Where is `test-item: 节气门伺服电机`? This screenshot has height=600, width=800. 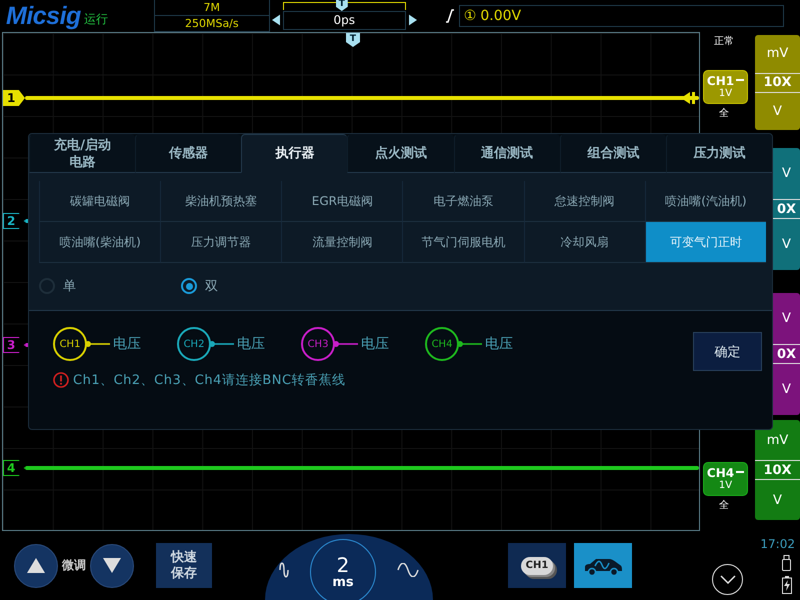 test-item: 节气门伺服电机 is located at coordinates (463, 242).